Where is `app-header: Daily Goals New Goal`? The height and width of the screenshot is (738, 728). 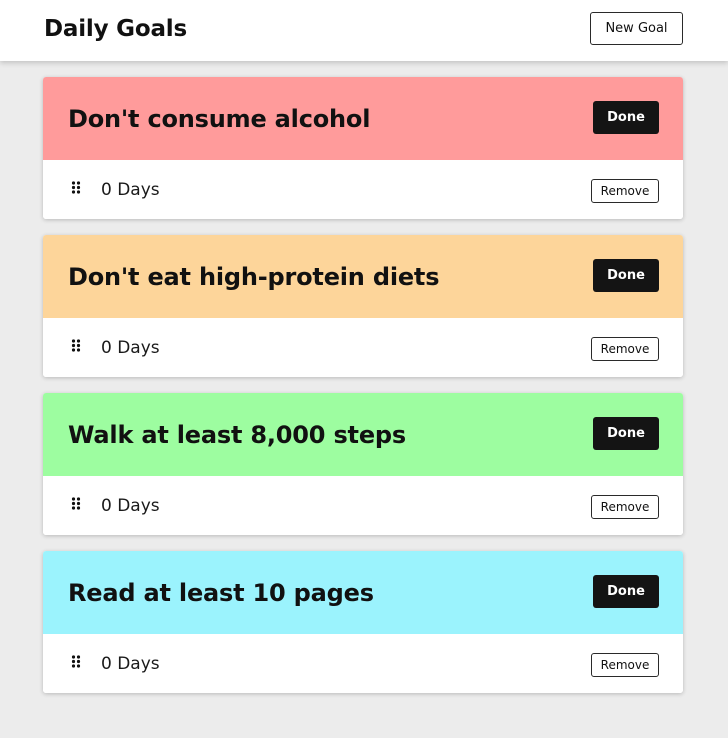 app-header: Daily Goals New Goal is located at coordinates (364, 30).